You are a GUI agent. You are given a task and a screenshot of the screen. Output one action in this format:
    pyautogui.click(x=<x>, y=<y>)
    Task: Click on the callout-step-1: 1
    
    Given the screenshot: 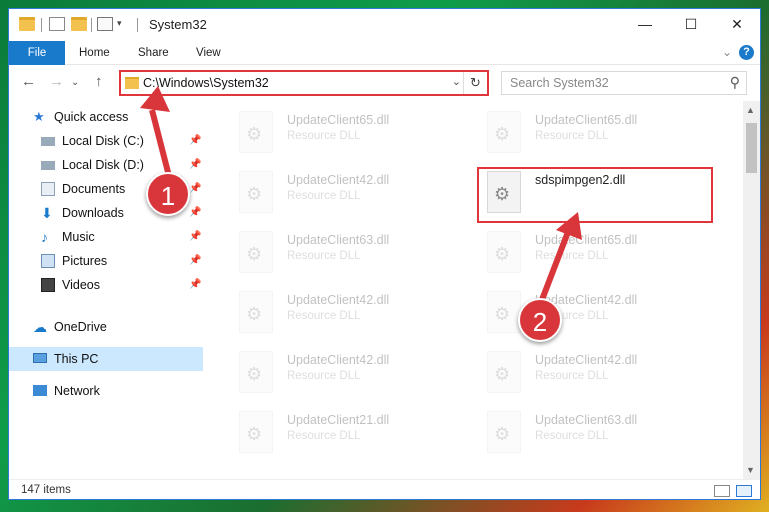 What is the action you would take?
    pyautogui.click(x=168, y=194)
    